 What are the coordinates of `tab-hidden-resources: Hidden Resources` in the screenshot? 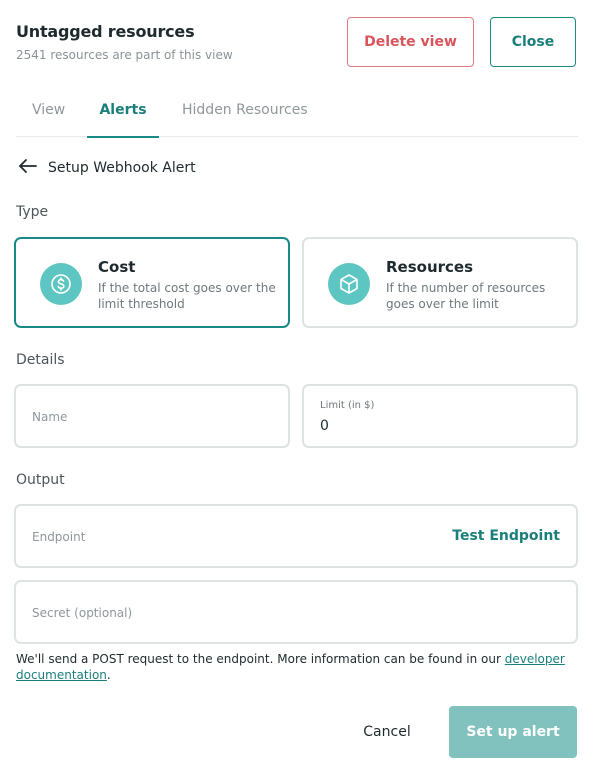 It's located at (252, 116).